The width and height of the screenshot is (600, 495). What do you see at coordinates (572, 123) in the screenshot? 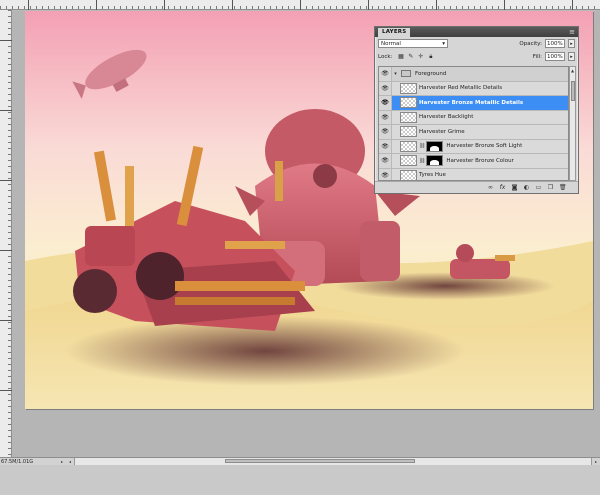
I see `layers-scrollbar: ▲` at bounding box center [572, 123].